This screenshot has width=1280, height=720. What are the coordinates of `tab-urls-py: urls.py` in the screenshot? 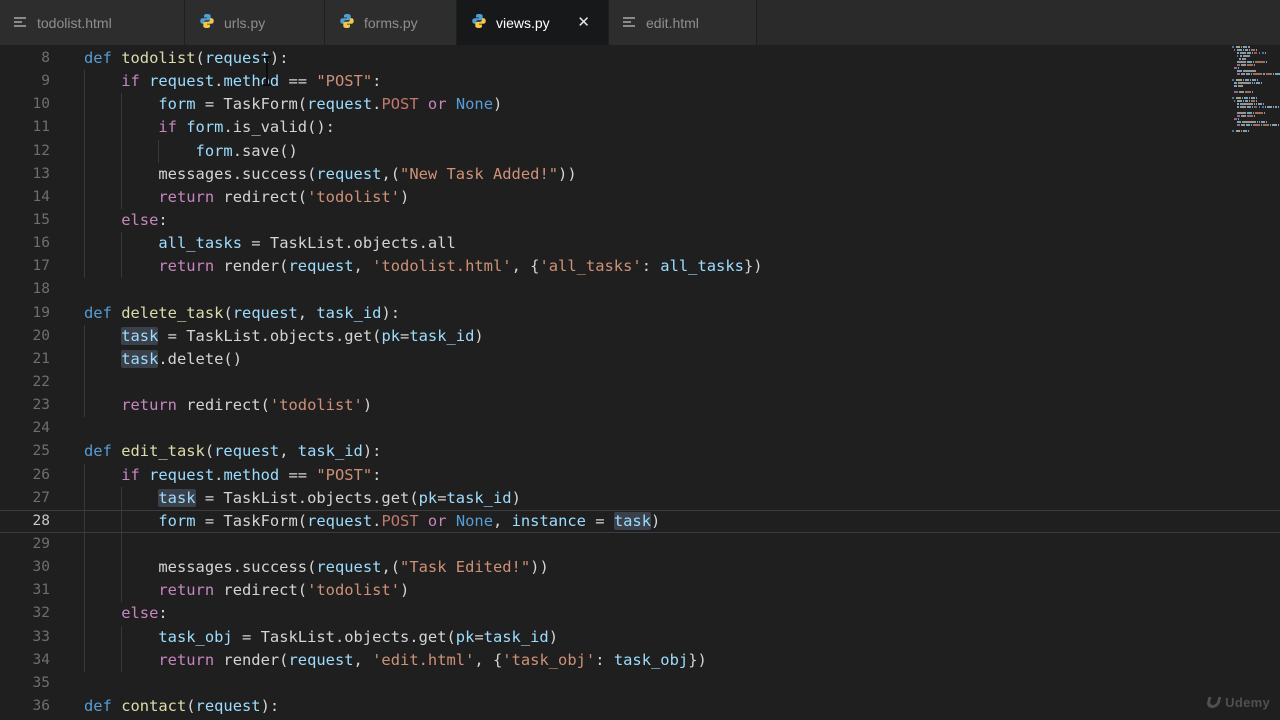 It's located at (255, 22).